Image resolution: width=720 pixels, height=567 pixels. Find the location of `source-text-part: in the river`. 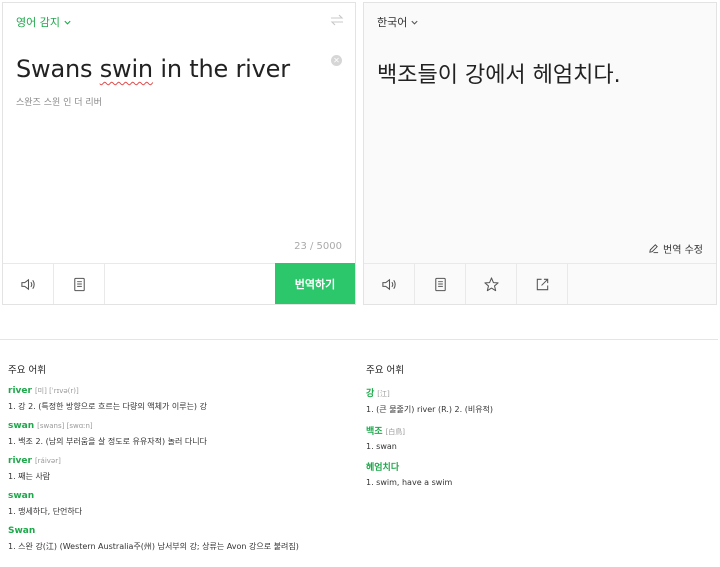

source-text-part: in the river is located at coordinates (221, 69).